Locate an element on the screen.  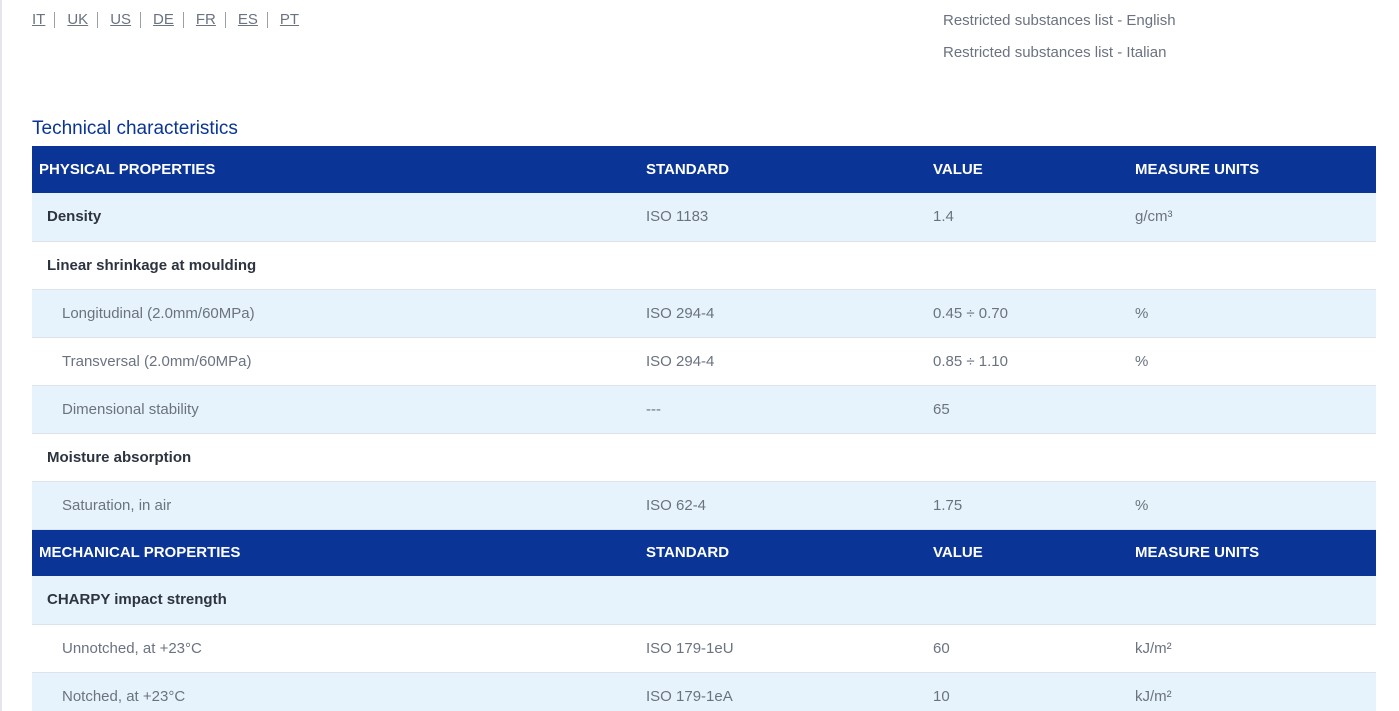
property-label: Longitudinal (2.0mm/60MPa) is located at coordinates (158, 313).